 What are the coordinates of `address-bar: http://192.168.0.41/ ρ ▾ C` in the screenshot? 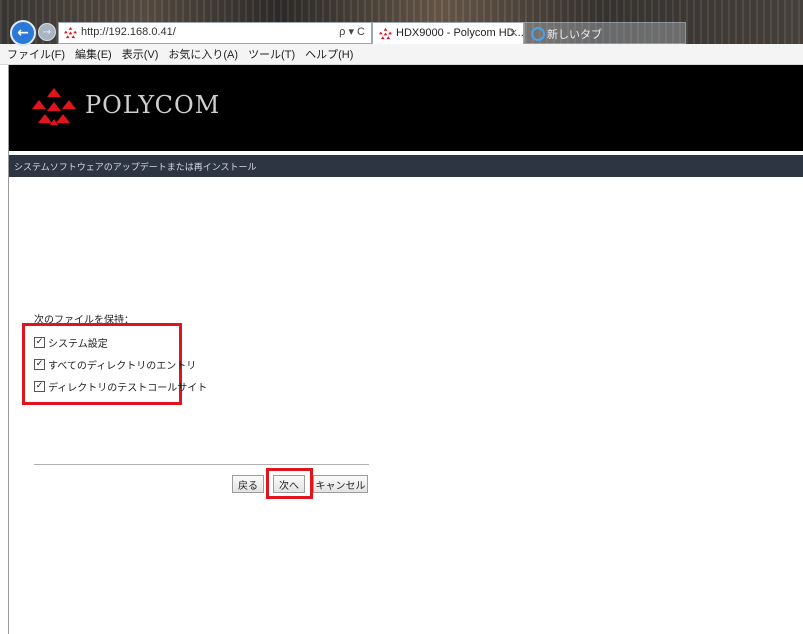 It's located at (215, 33).